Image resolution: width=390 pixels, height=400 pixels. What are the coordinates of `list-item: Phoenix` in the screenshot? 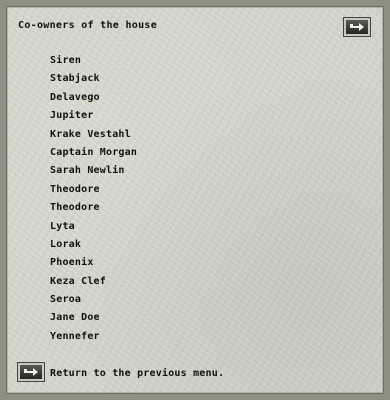 It's located at (72, 263).